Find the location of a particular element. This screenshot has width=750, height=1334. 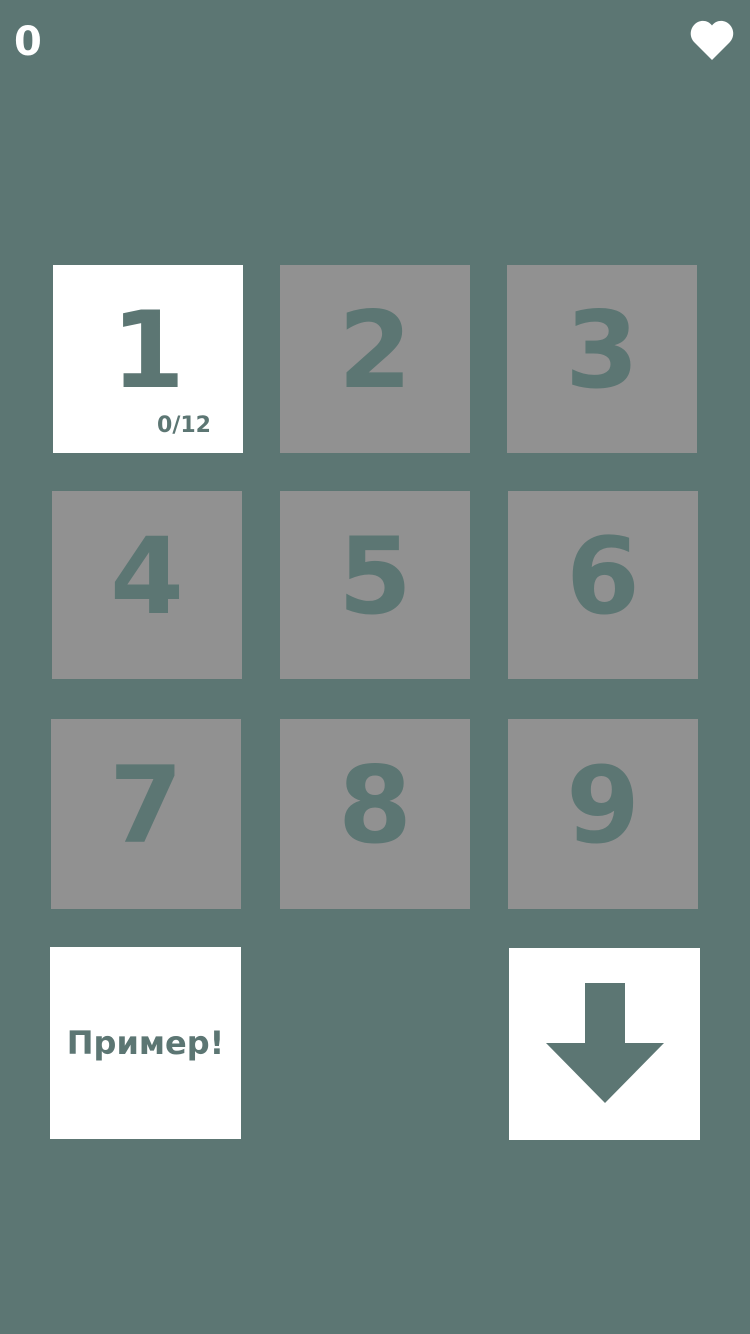

level-number: 5 is located at coordinates (375, 576).